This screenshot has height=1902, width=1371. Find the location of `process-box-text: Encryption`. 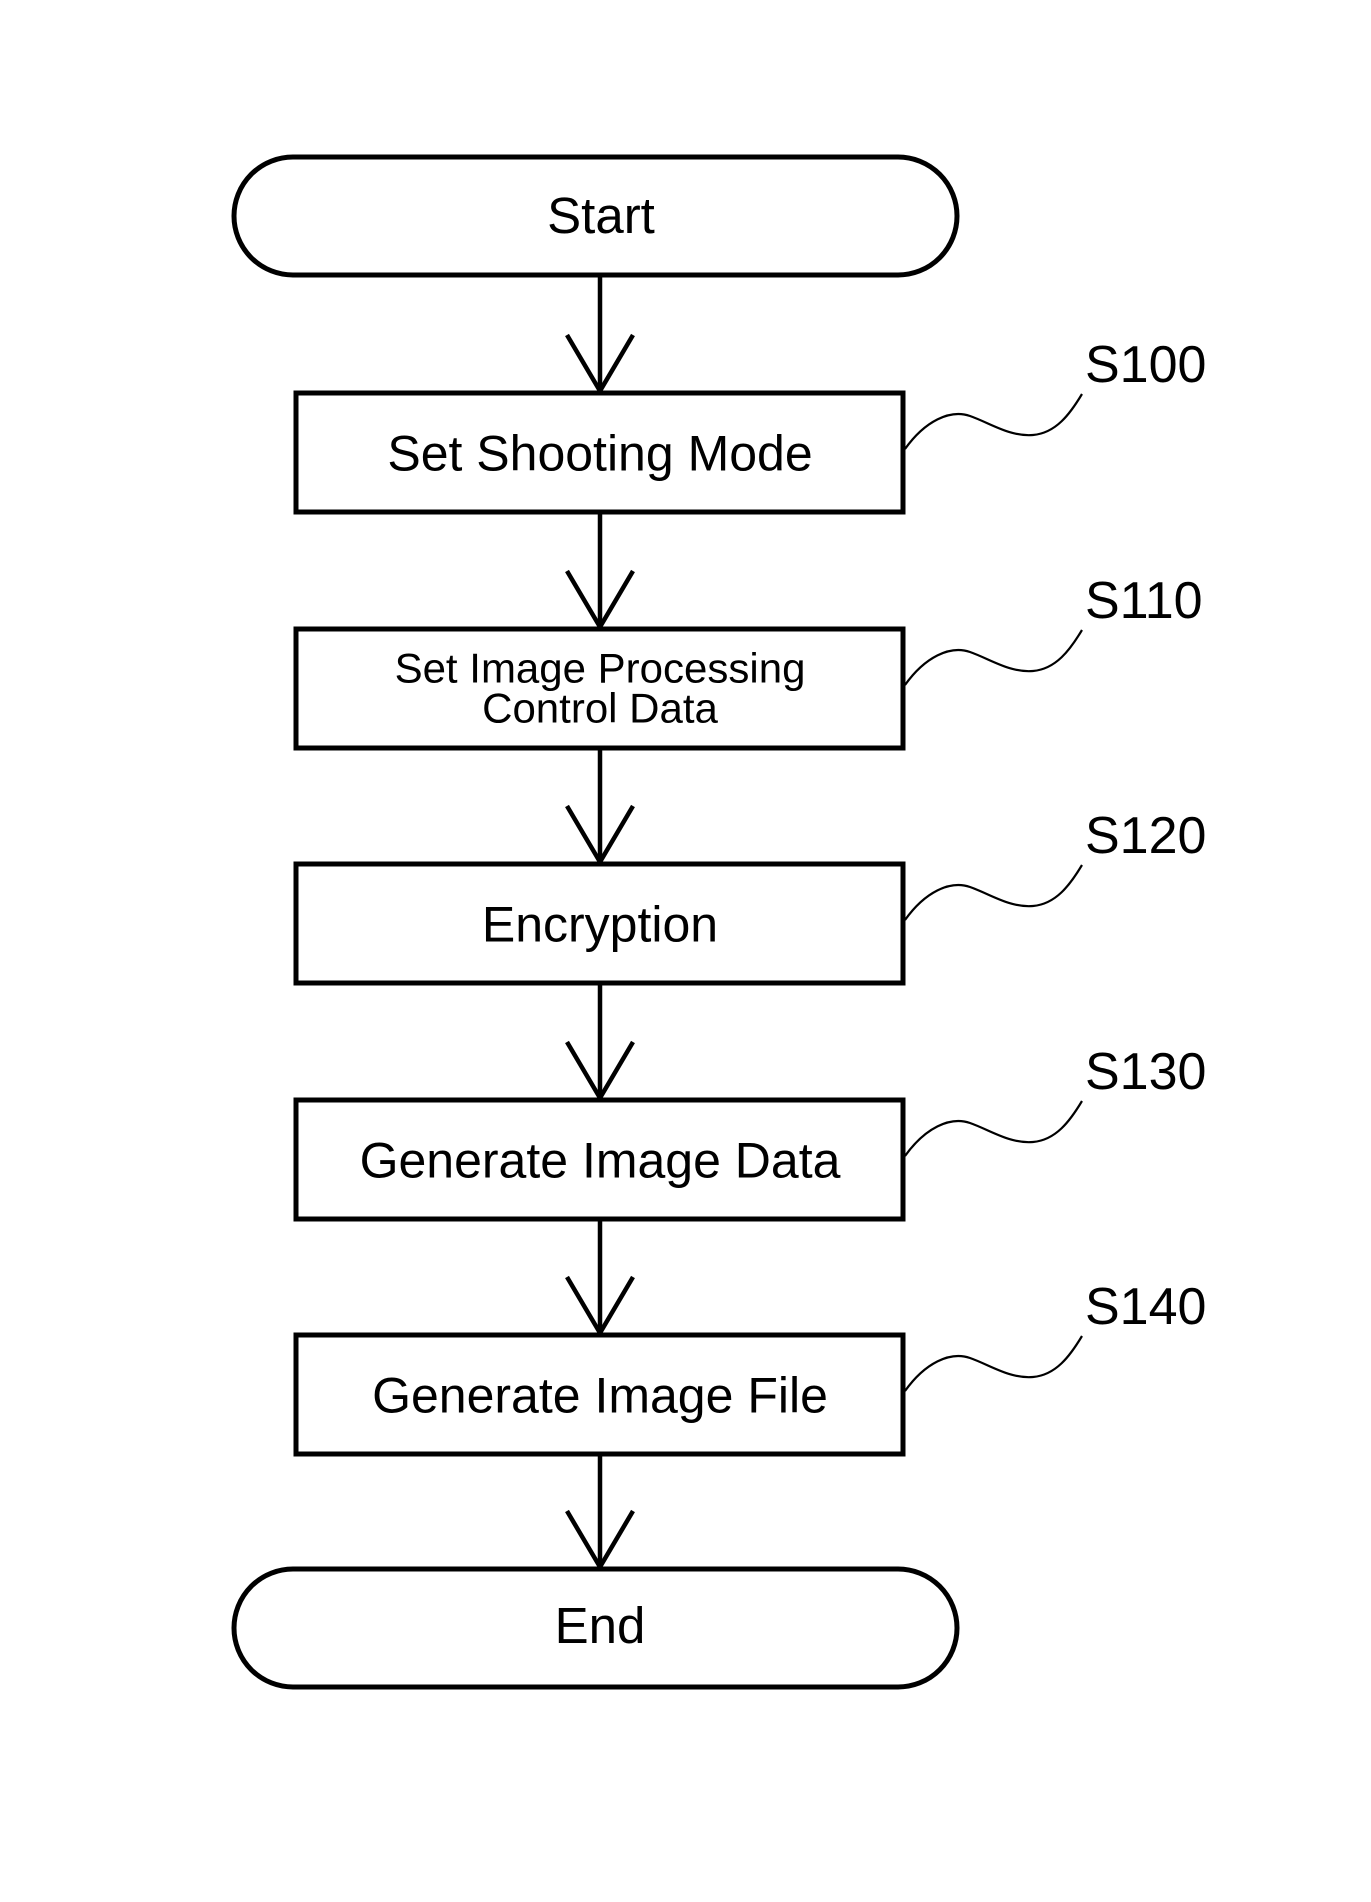

process-box-text: Encryption is located at coordinates (600, 925).